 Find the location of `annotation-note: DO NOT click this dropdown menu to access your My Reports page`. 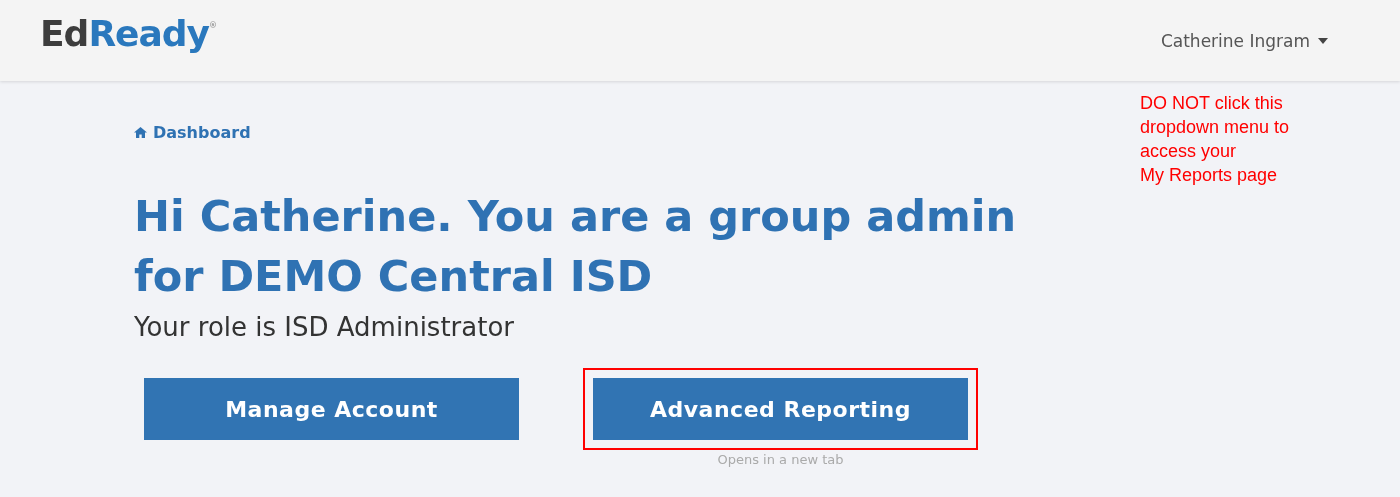

annotation-note: DO NOT click this dropdown menu to access your My Reports page is located at coordinates (1215, 139).